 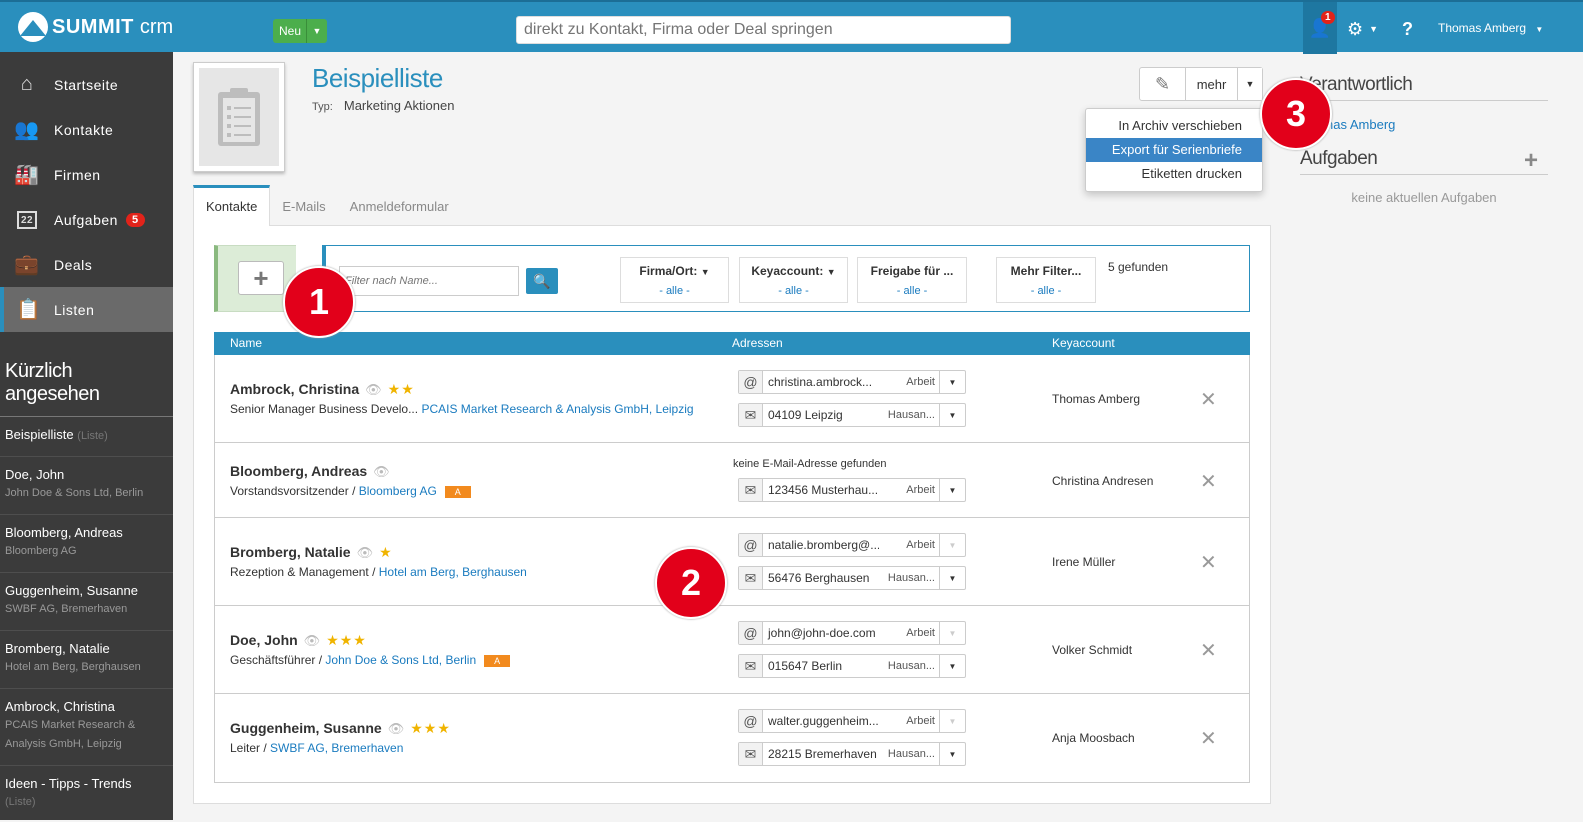 What do you see at coordinates (294, 389) in the screenshot?
I see `contact-name: Ambrock, Christina` at bounding box center [294, 389].